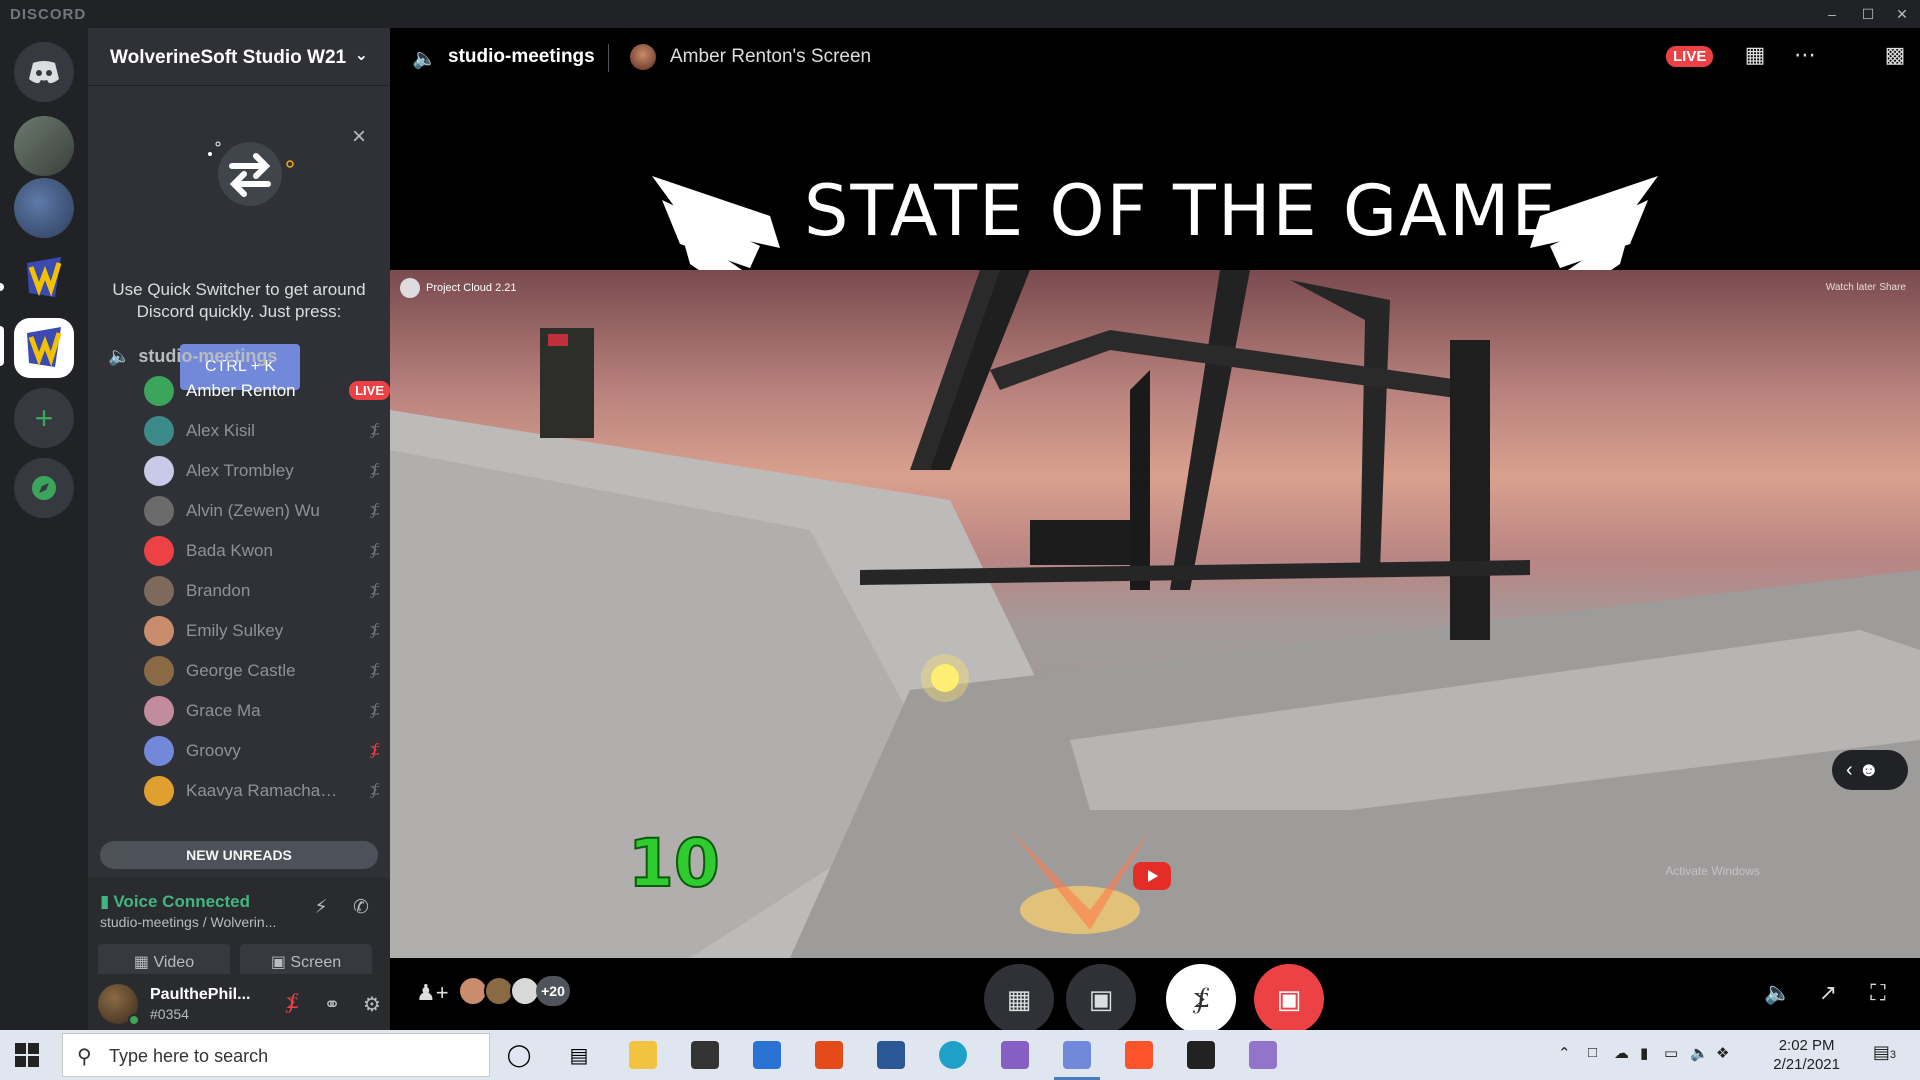 Image resolution: width=1920 pixels, height=1080 pixels. What do you see at coordinates (1851, 287) in the screenshot?
I see `watch-later-button: Watch later` at bounding box center [1851, 287].